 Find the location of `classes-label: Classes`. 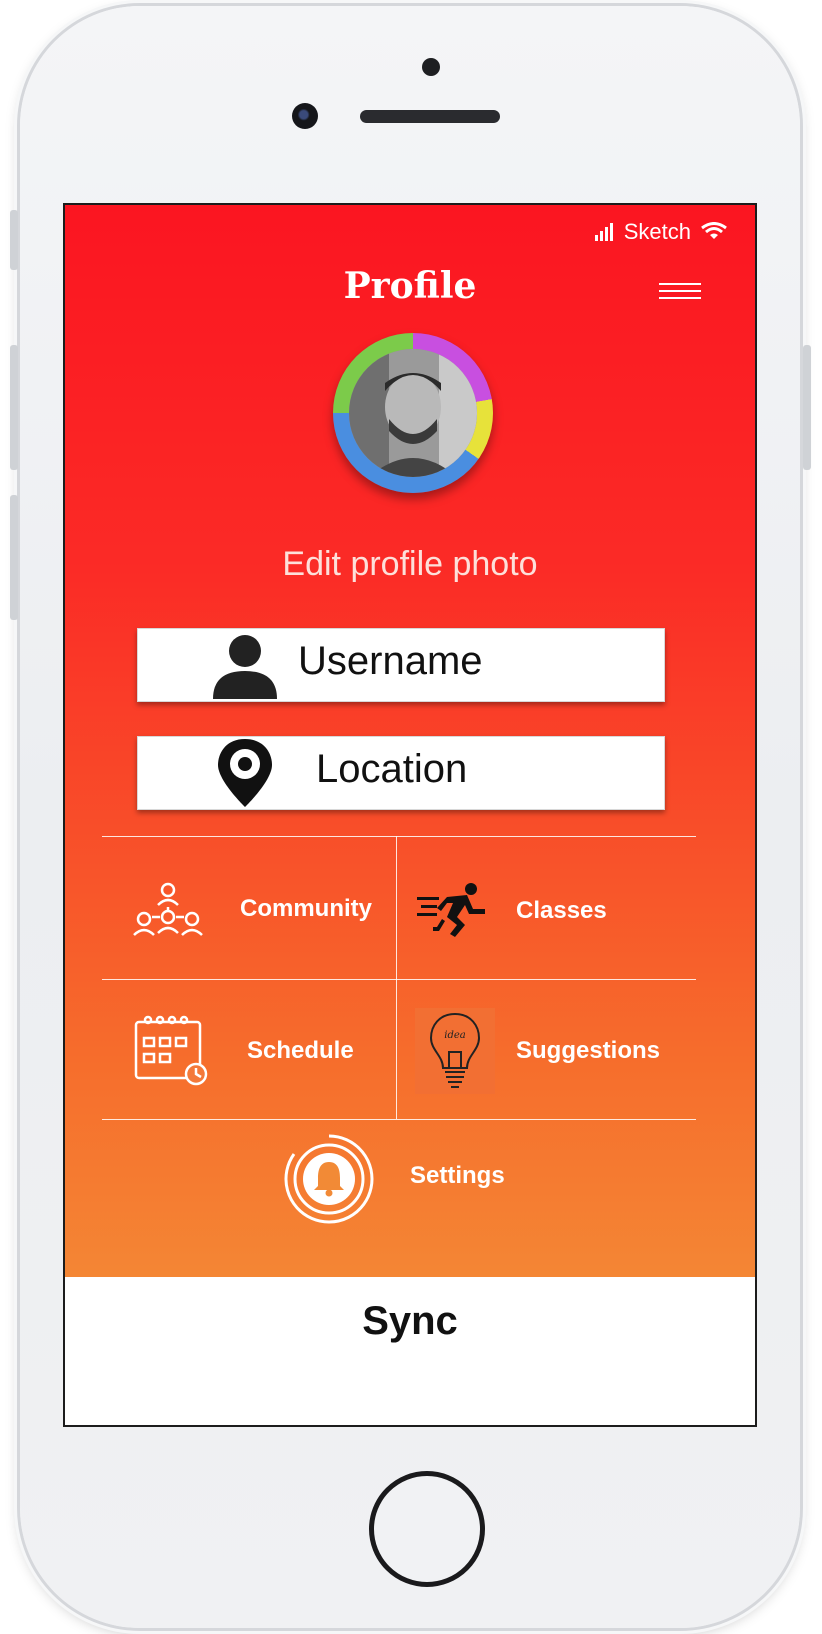

classes-label: Classes is located at coordinates (561, 910).